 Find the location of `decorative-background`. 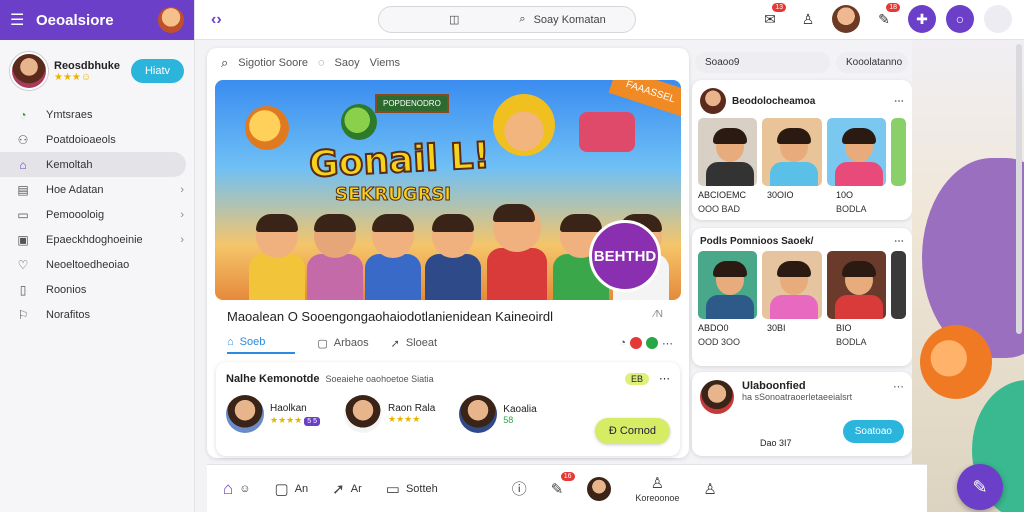

decorative-background is located at coordinates (968, 276).